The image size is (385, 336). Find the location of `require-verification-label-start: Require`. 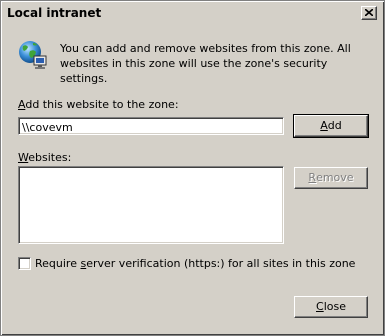

require-verification-label-start: Require is located at coordinates (58, 263).